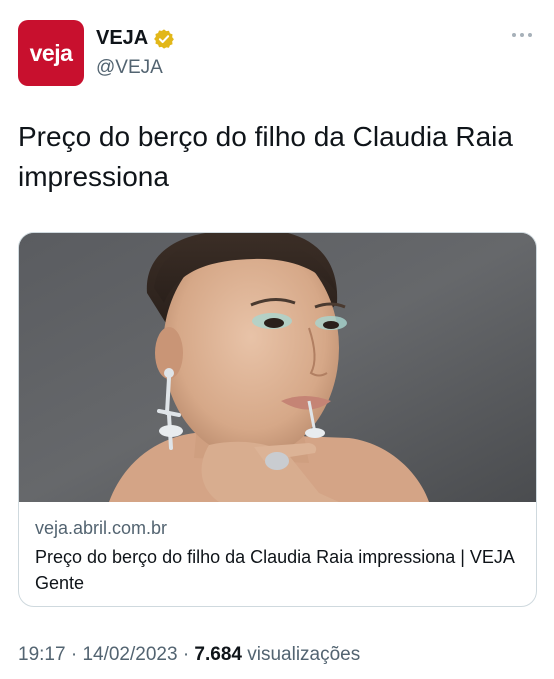 This screenshot has width=554, height=679. Describe the element at coordinates (101, 528) in the screenshot. I see `link-card-domain: veja.abril.com.br` at that location.